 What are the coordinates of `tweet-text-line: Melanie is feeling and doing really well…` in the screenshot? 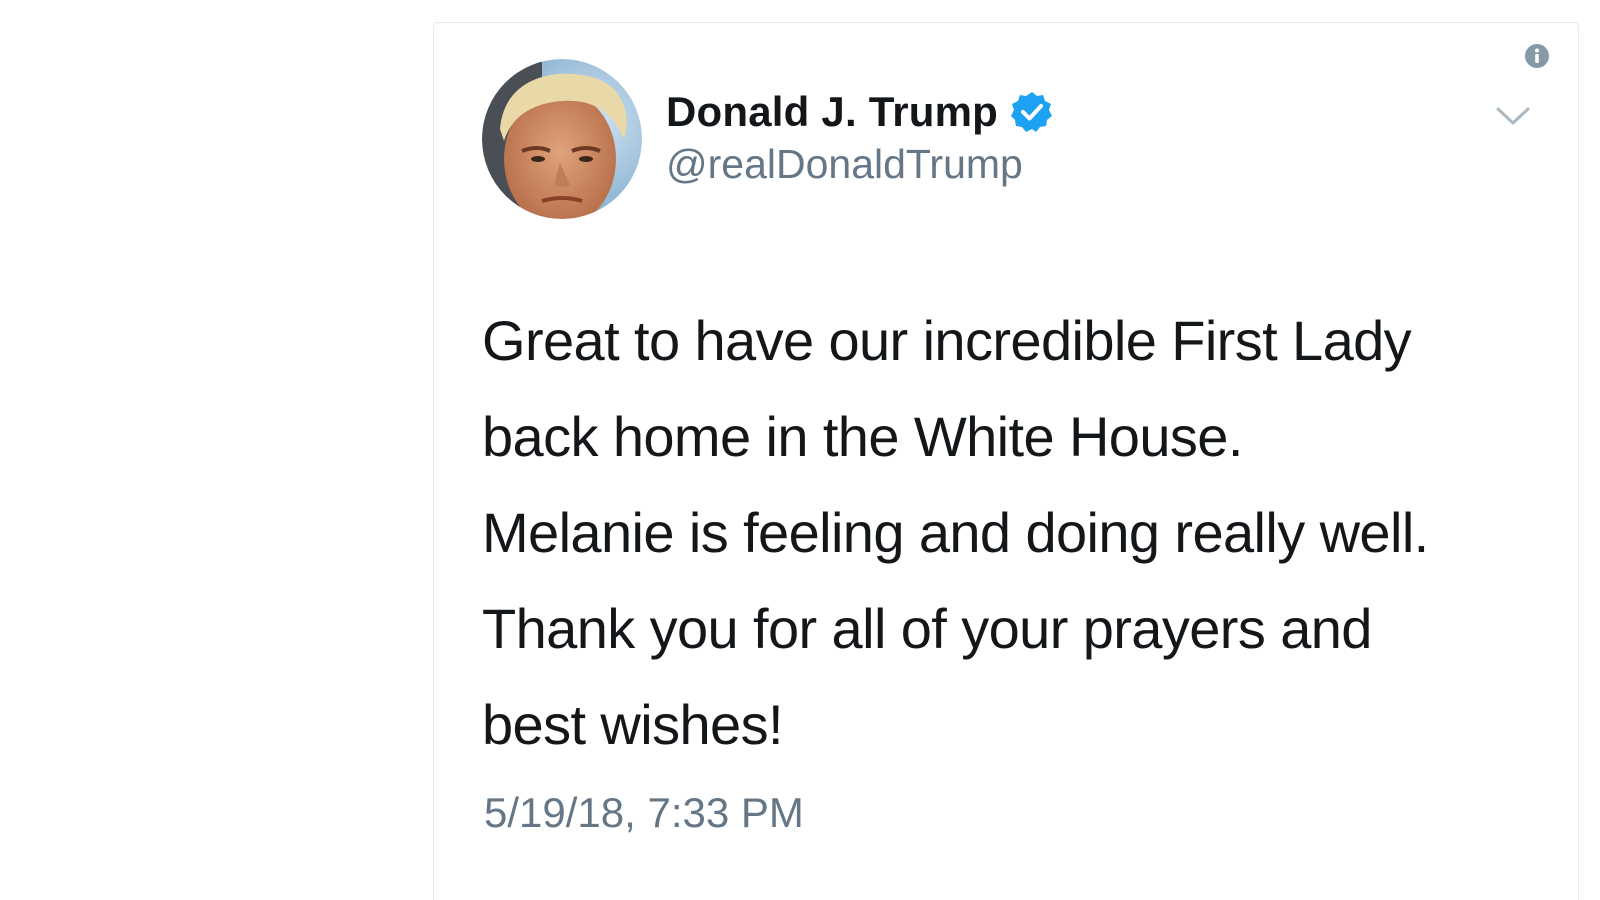 It's located at (955, 532).